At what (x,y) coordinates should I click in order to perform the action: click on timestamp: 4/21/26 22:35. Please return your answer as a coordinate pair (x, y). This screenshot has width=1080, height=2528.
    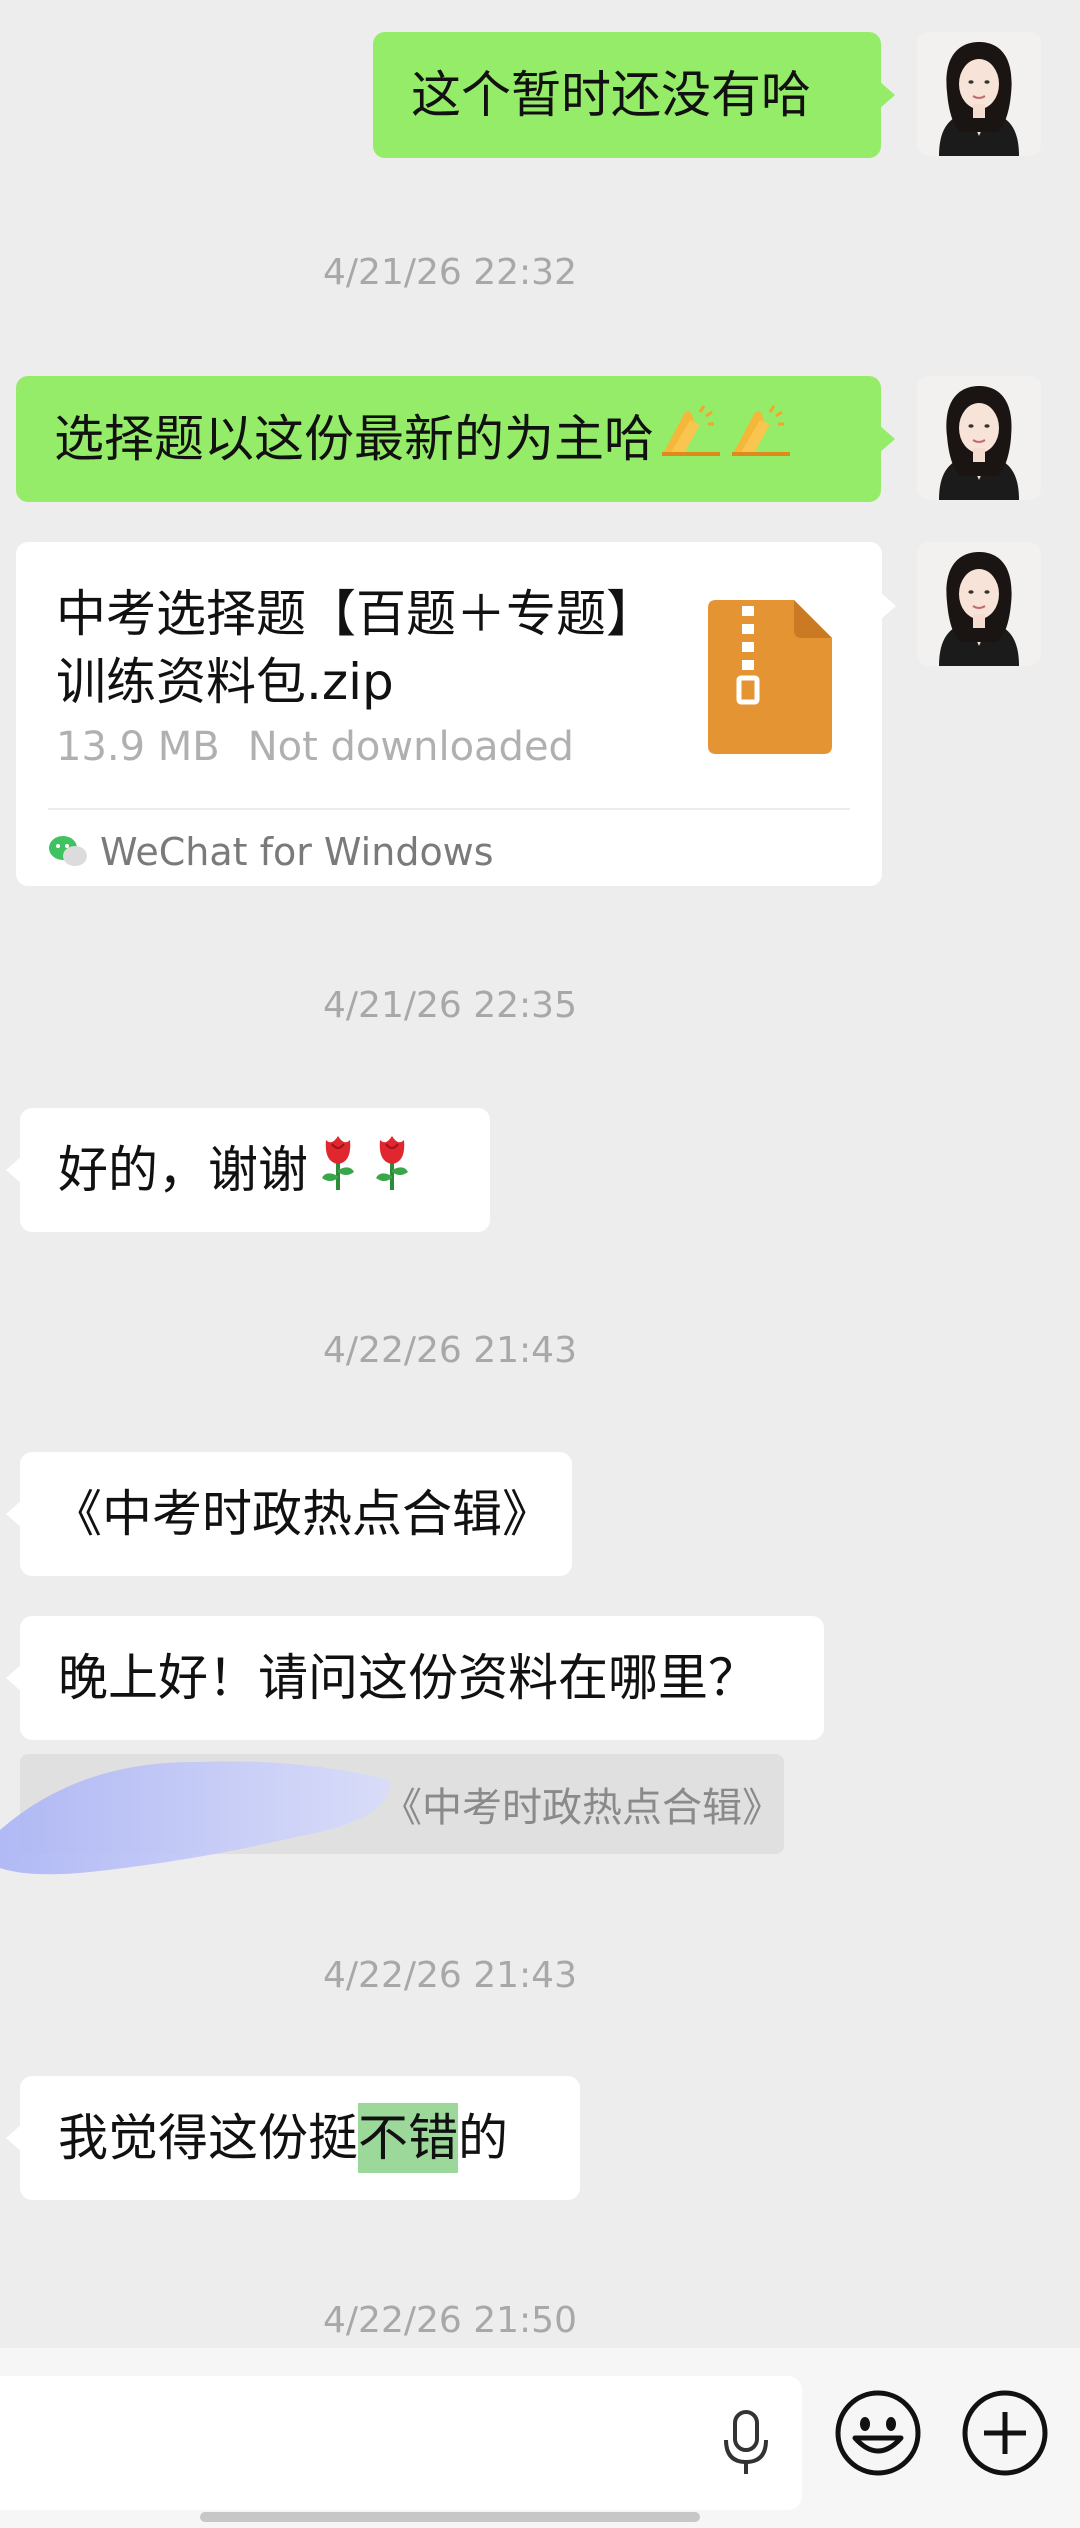
    Looking at the image, I should click on (450, 1005).